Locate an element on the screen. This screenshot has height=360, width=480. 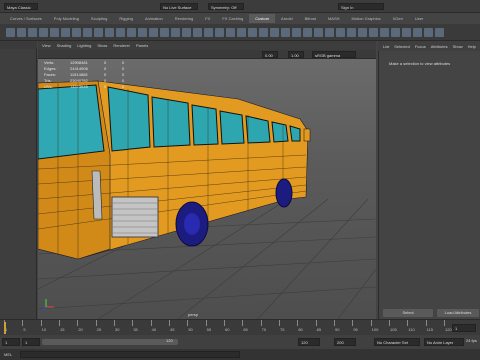
current-frame-marker is located at coordinates (5, 328).